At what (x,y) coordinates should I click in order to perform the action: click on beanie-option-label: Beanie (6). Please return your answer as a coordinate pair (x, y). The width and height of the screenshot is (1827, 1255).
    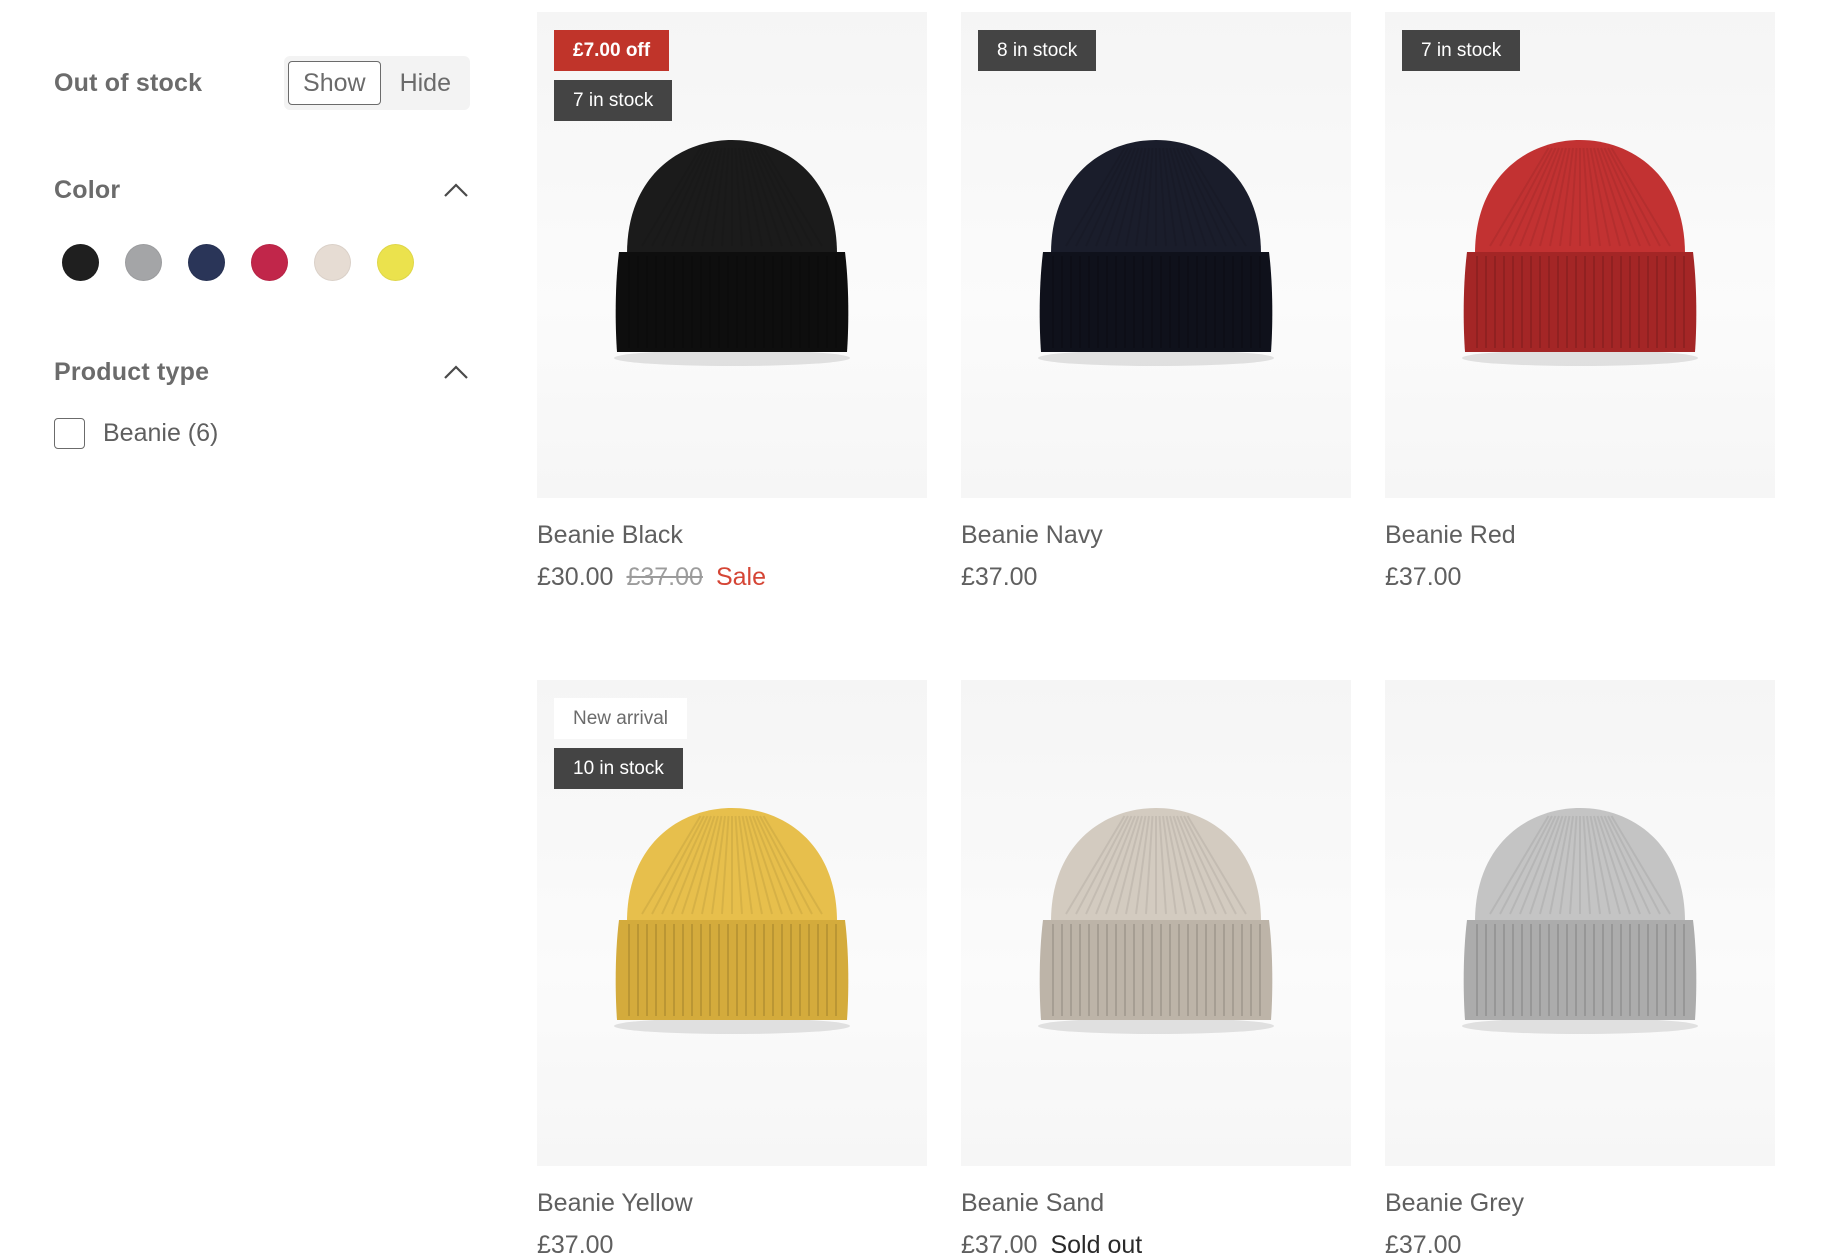
    Looking at the image, I should click on (161, 433).